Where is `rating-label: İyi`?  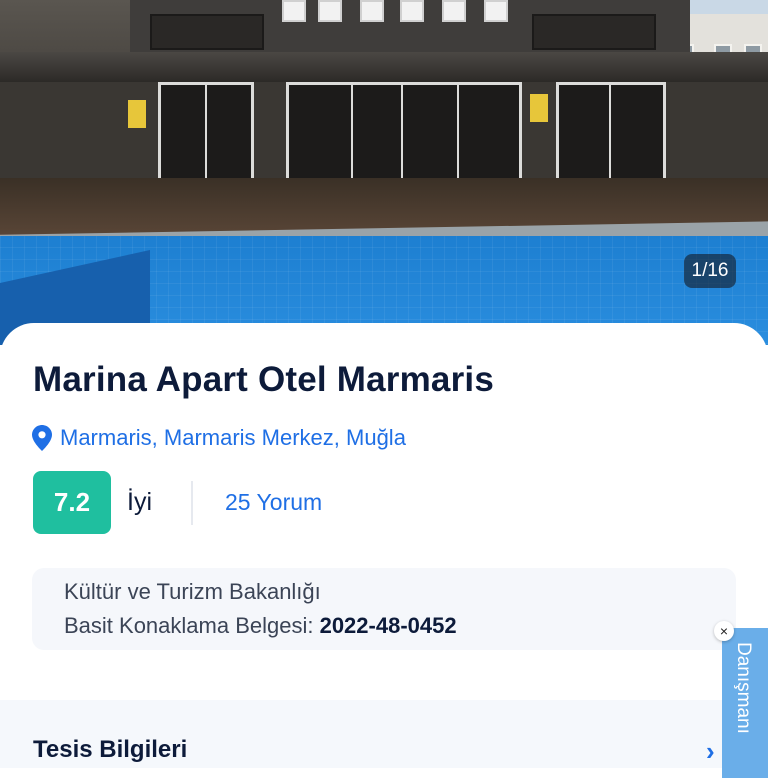
rating-label: İyi is located at coordinates (139, 502).